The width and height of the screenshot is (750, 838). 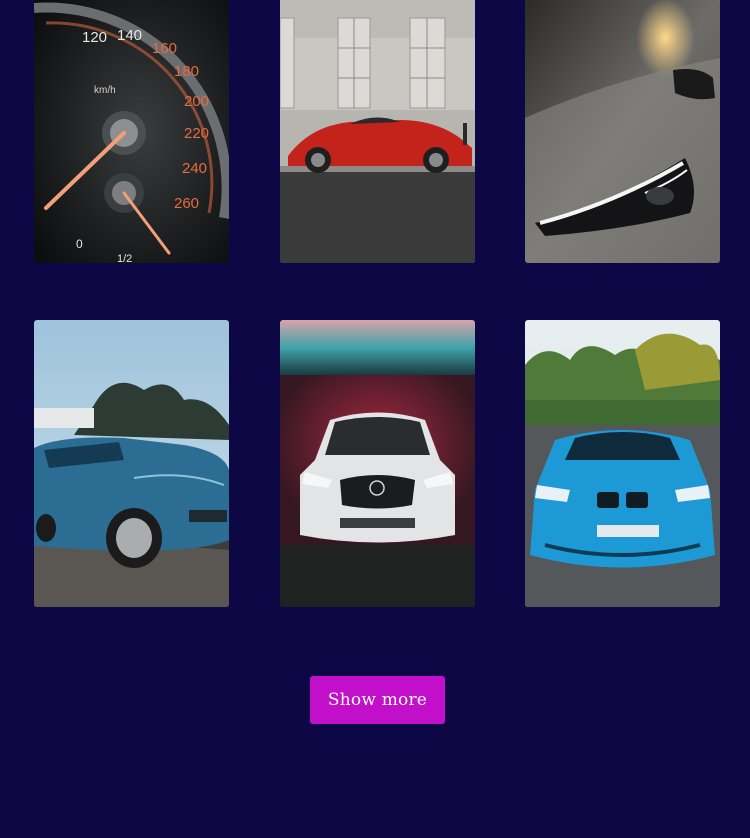 I want to click on red-sports-car-photo, so click(x=377, y=131).